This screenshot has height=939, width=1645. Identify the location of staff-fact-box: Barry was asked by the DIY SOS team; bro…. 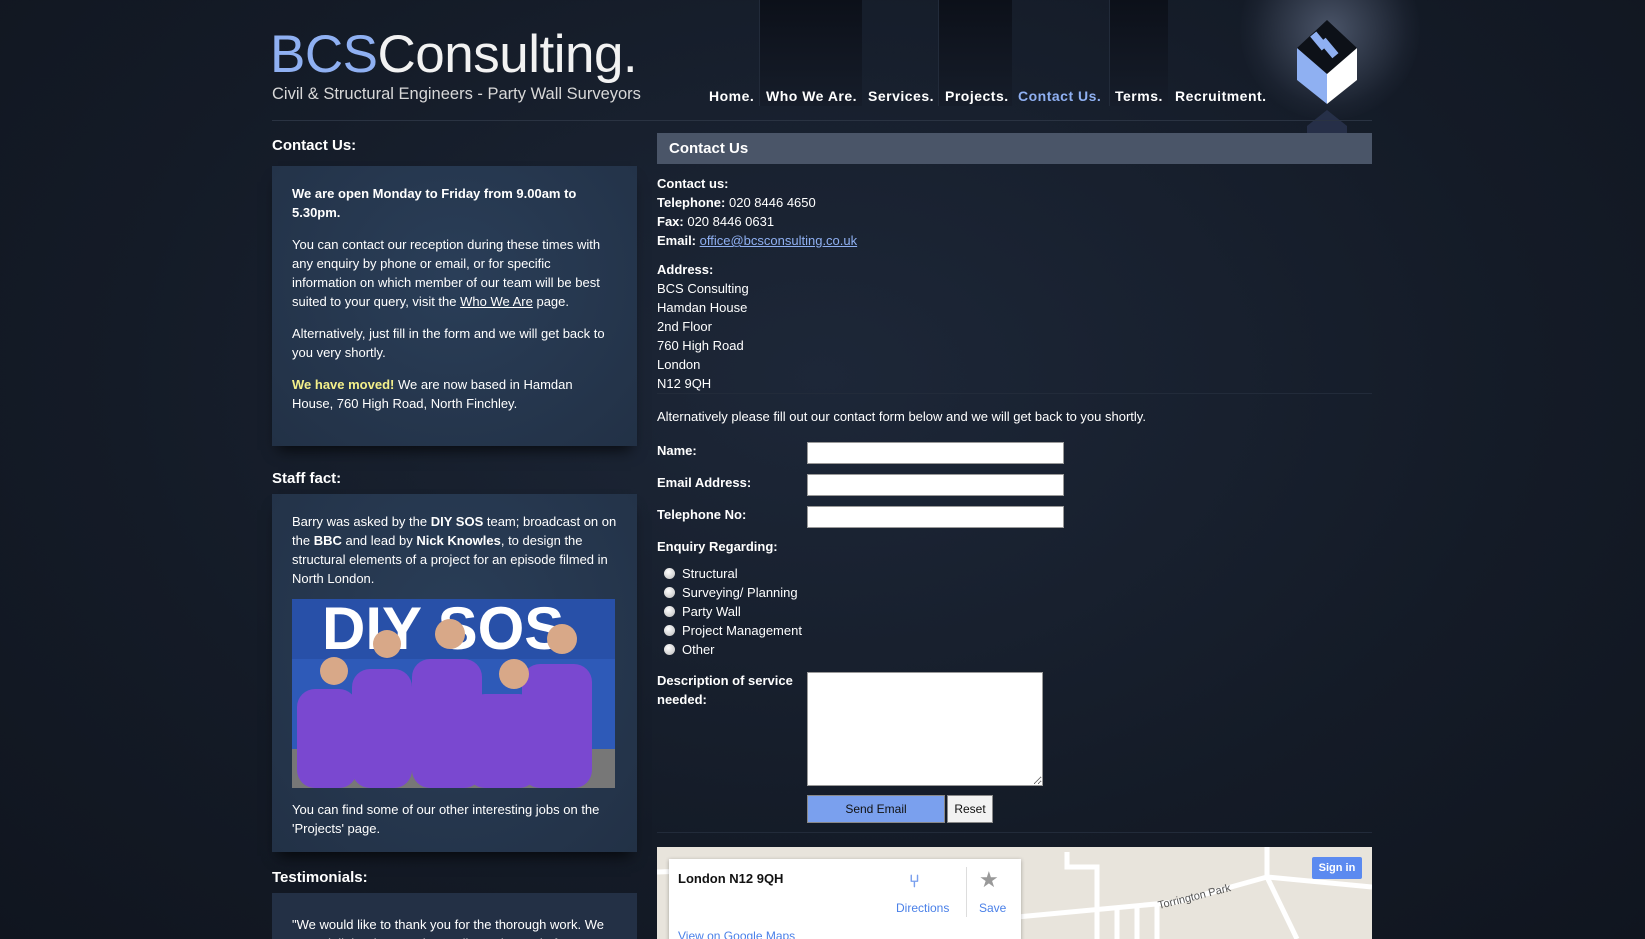
(454, 673).